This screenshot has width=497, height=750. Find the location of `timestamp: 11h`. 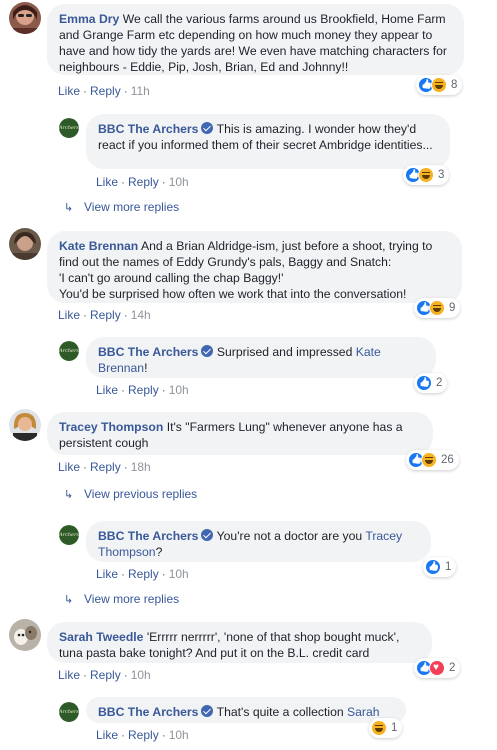

timestamp: 11h is located at coordinates (140, 91).